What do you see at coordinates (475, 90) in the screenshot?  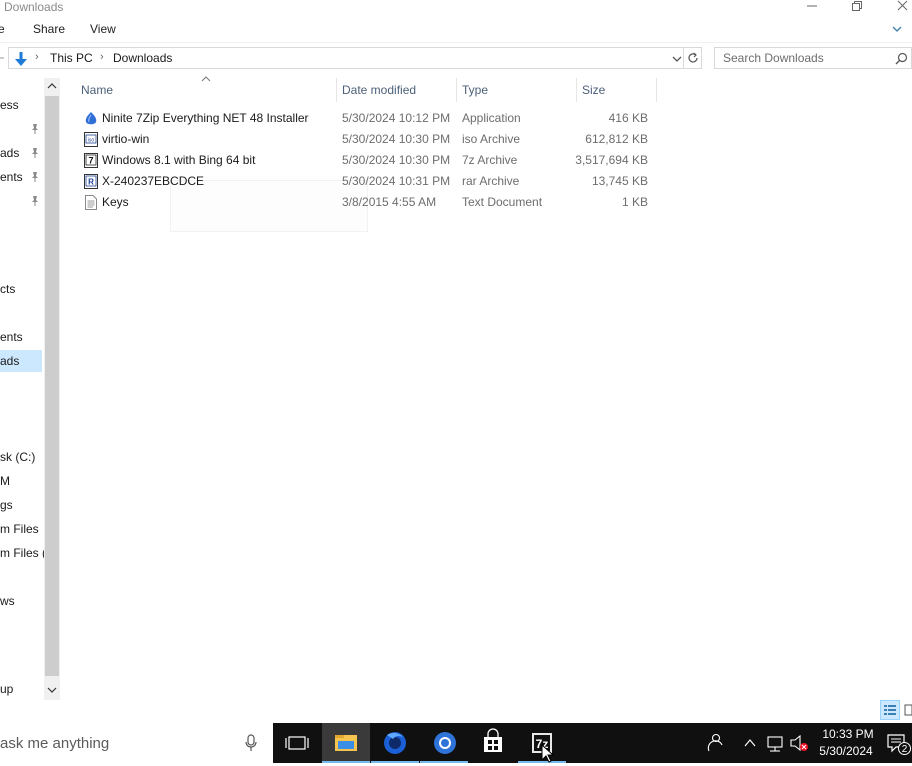 I see `column-header-type: Type` at bounding box center [475, 90].